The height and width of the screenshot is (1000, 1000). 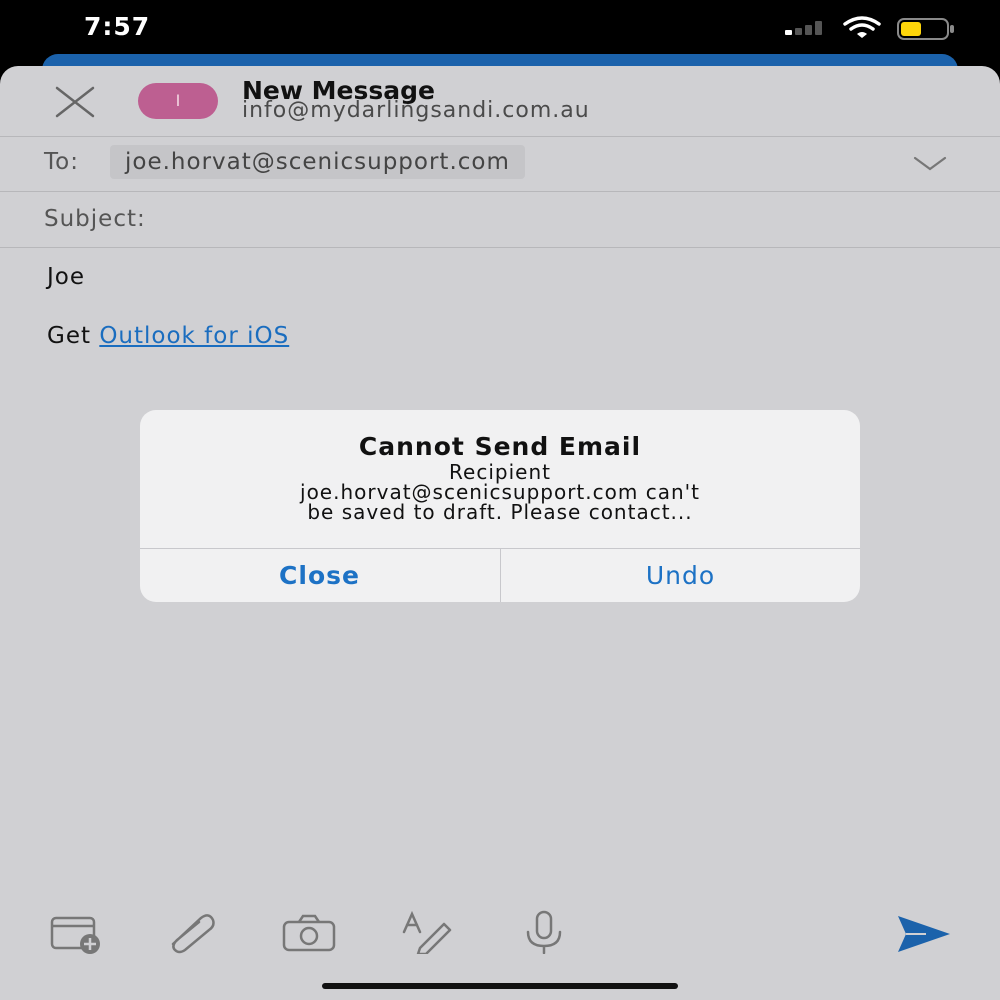 What do you see at coordinates (69, 336) in the screenshot?
I see `signature-prefix: Get` at bounding box center [69, 336].